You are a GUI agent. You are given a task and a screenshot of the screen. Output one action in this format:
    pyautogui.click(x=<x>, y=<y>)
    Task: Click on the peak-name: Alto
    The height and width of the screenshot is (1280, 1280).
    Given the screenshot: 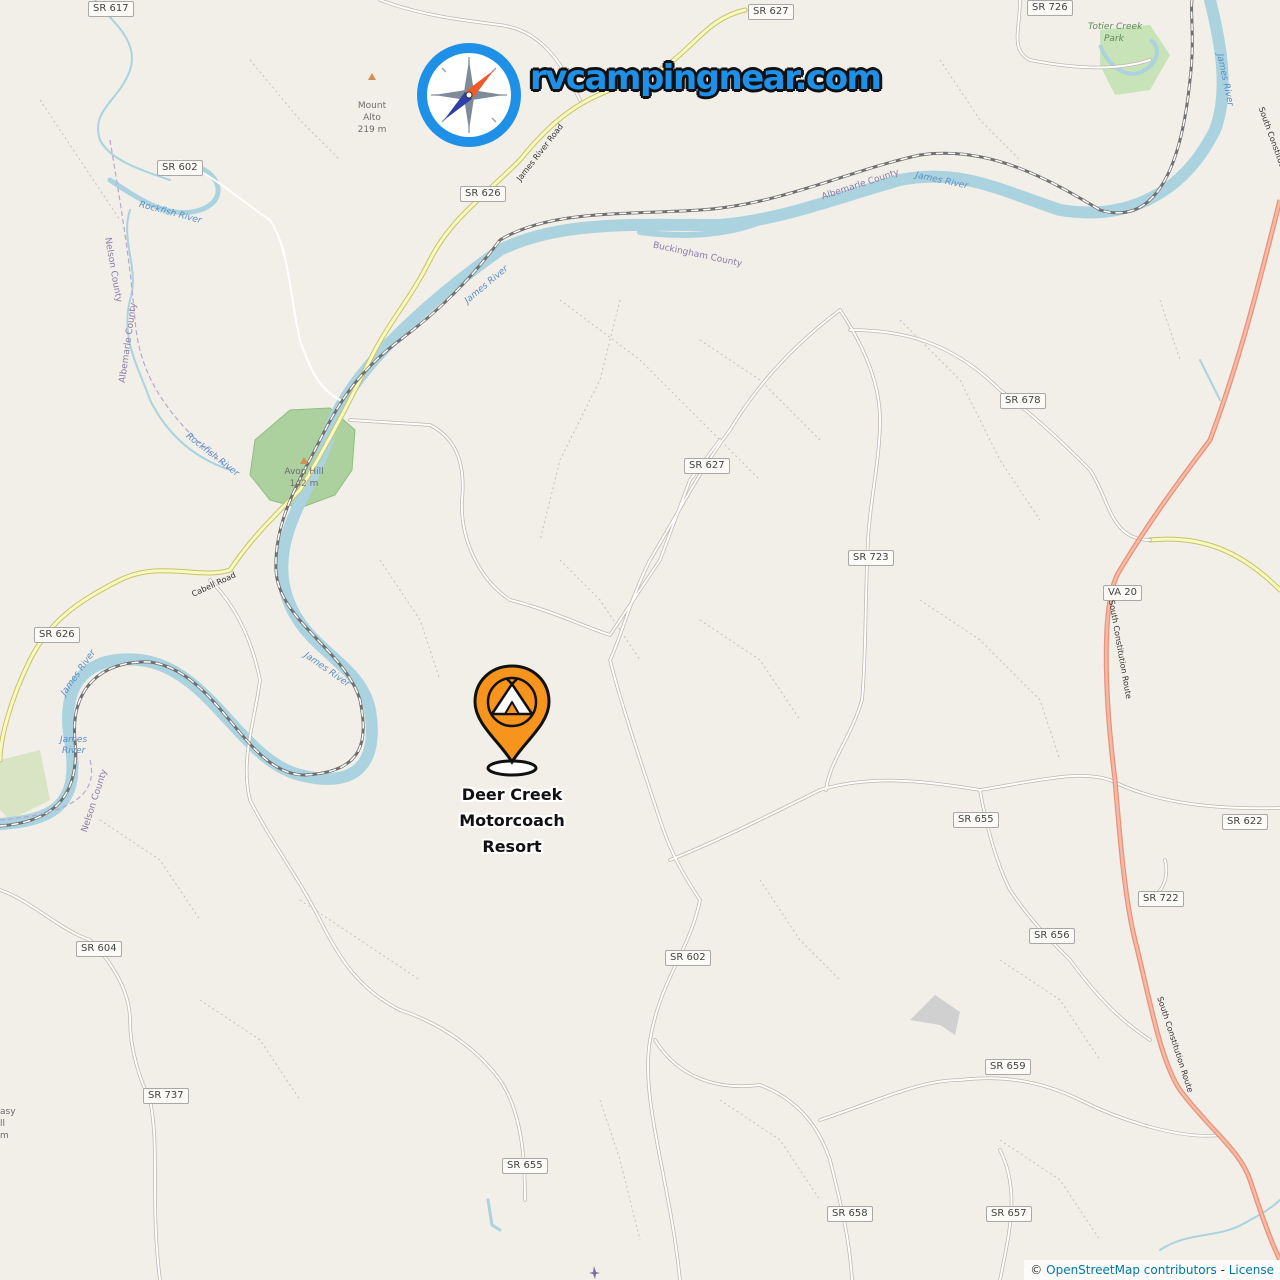 What is the action you would take?
    pyautogui.click(x=372, y=118)
    